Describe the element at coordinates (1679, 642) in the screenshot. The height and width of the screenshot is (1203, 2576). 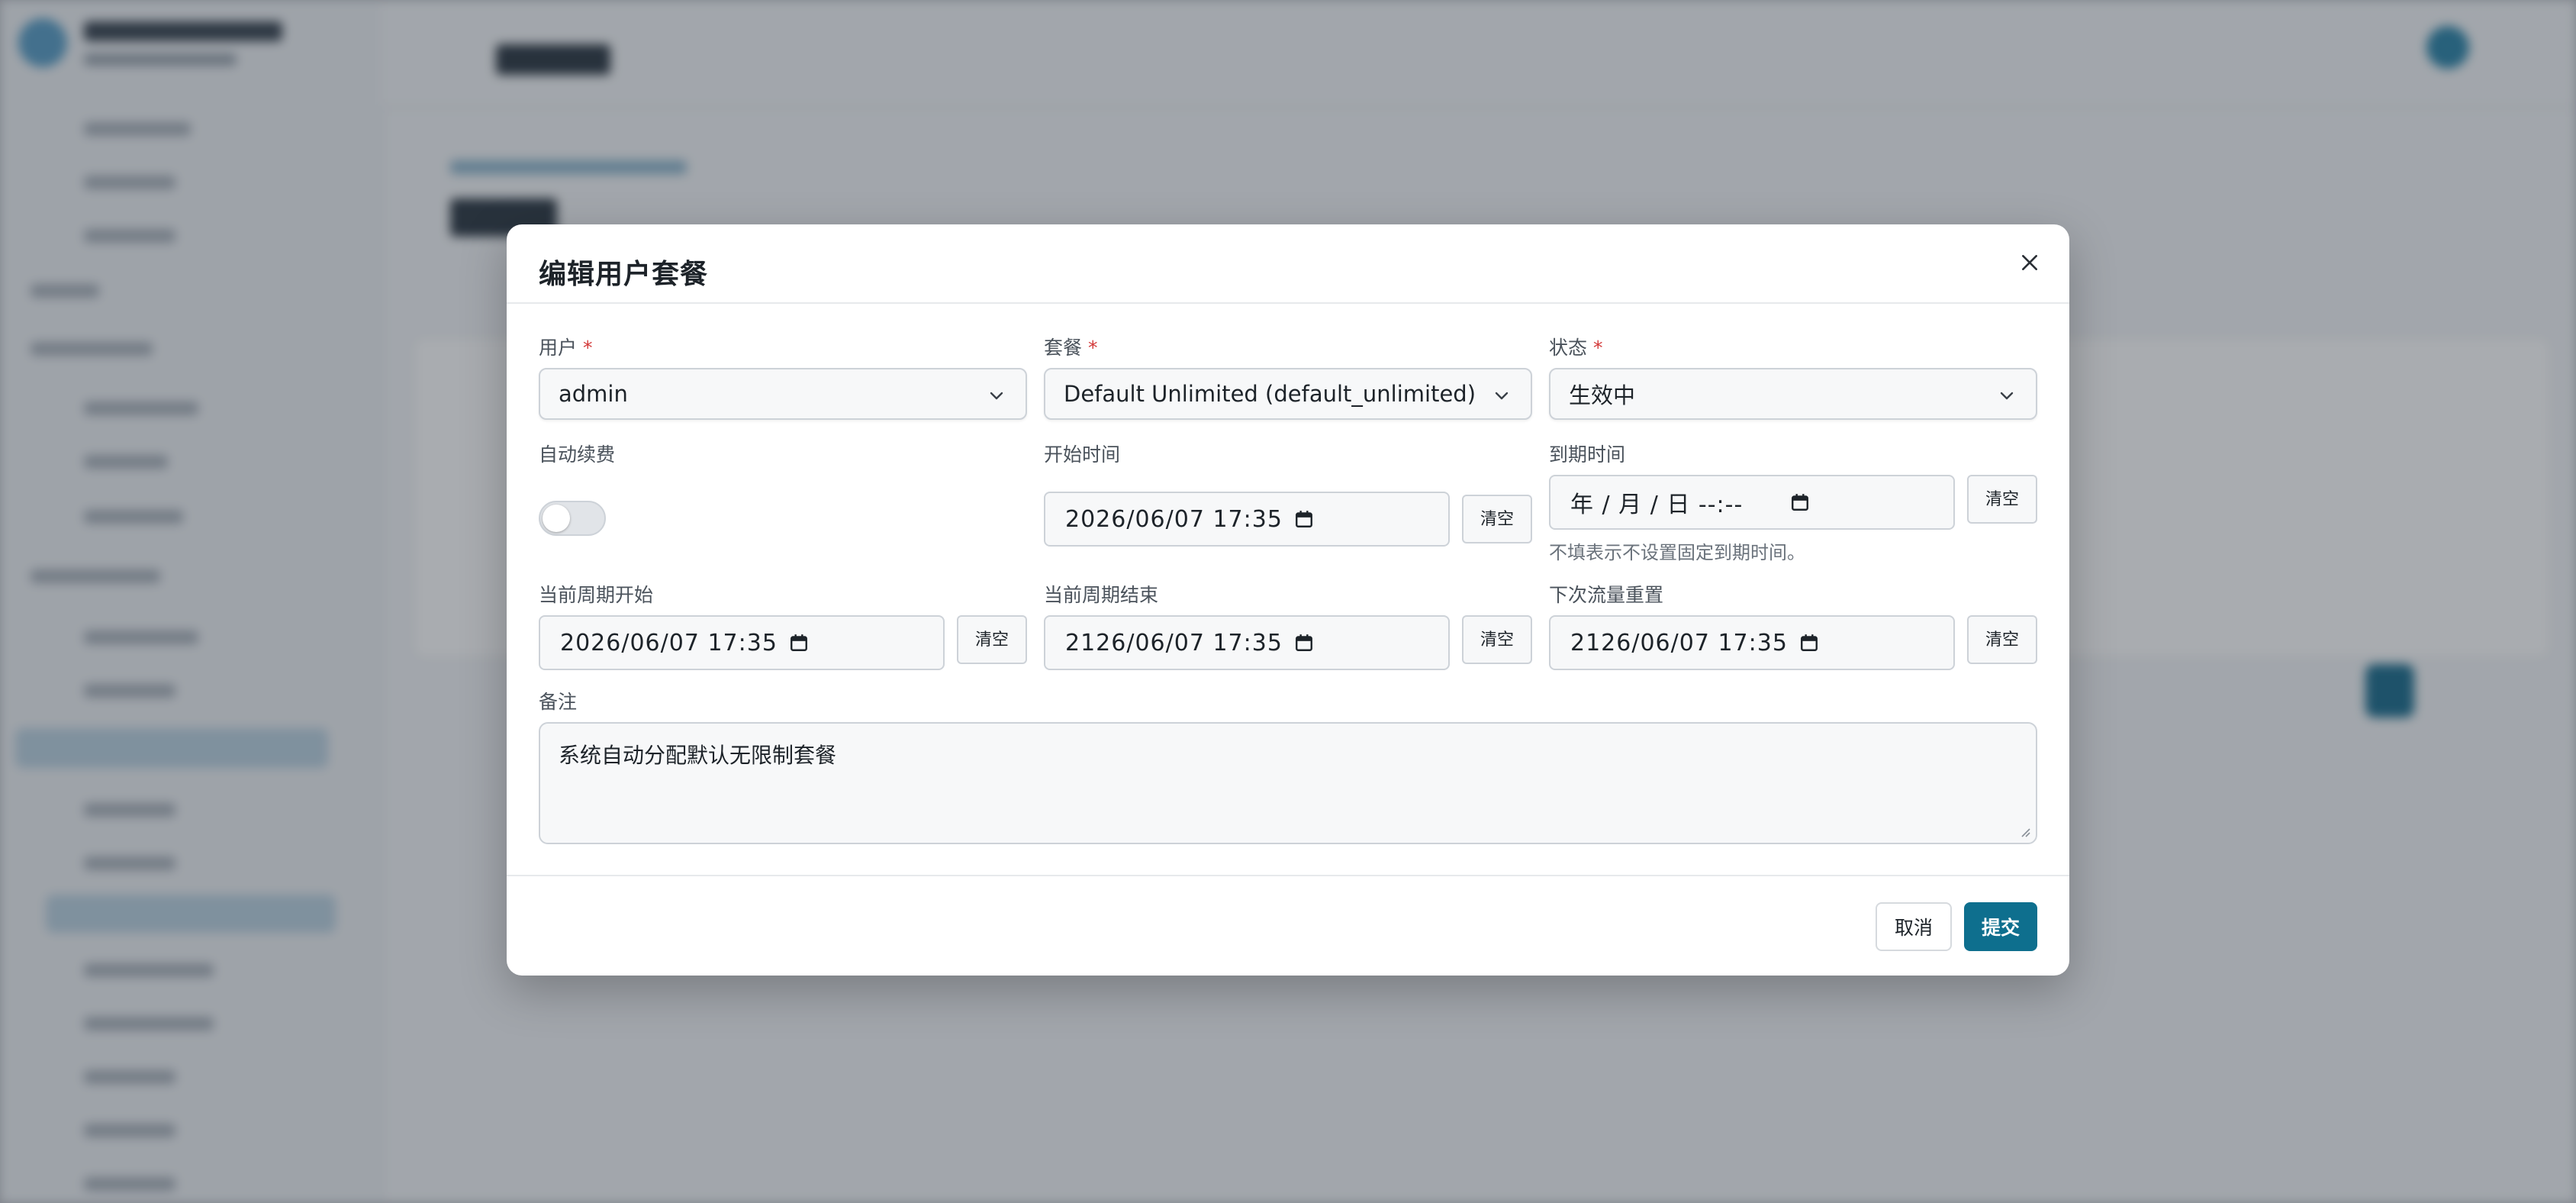
I see `next-reset-value: 2126/06/07 17:35` at that location.